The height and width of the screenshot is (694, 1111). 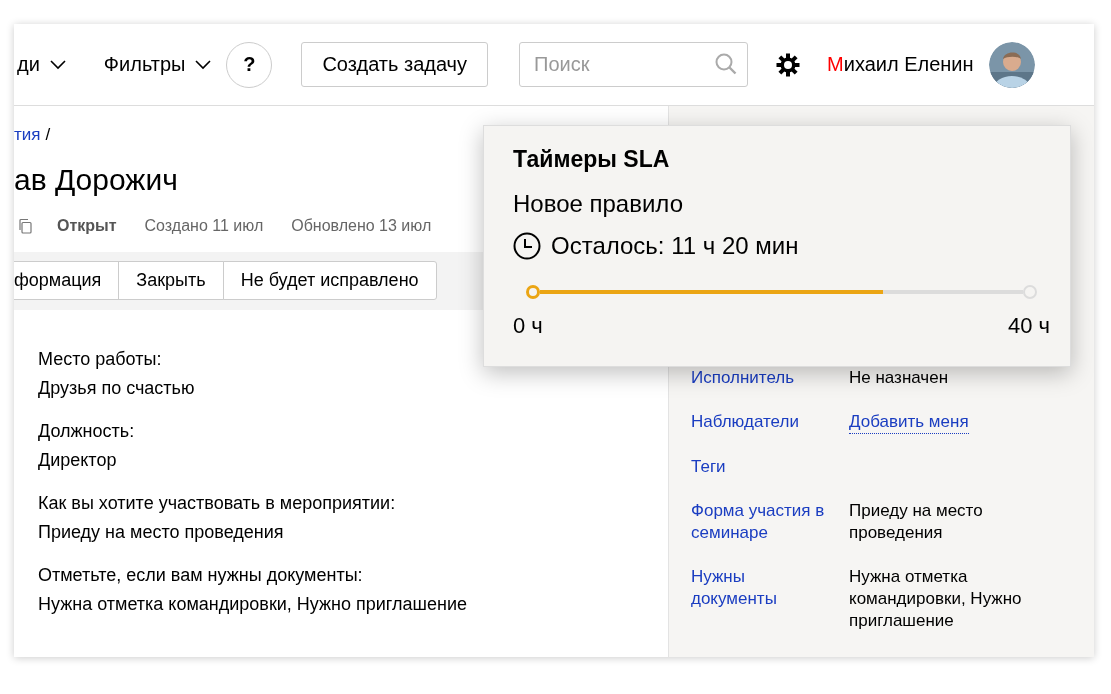 I want to click on rule-name: Новое правило, so click(x=598, y=204).